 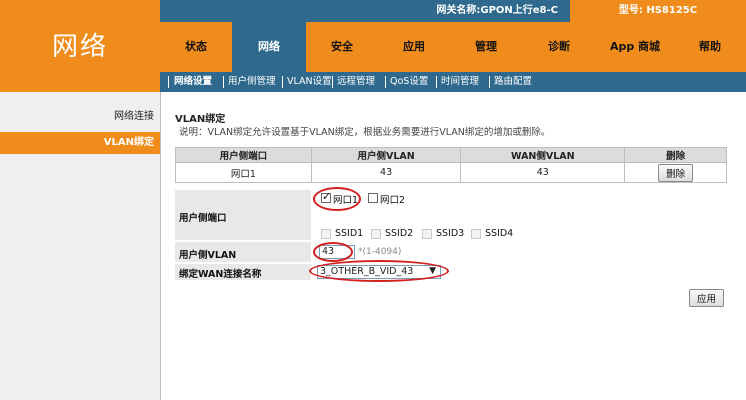 I want to click on cell-port: 网口1, so click(x=243, y=172).